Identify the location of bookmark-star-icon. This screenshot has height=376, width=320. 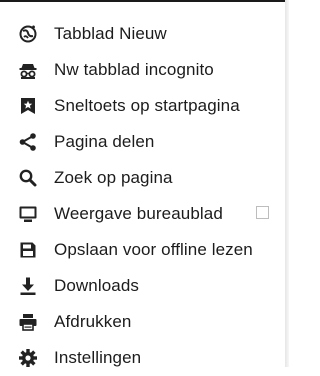
(28, 106).